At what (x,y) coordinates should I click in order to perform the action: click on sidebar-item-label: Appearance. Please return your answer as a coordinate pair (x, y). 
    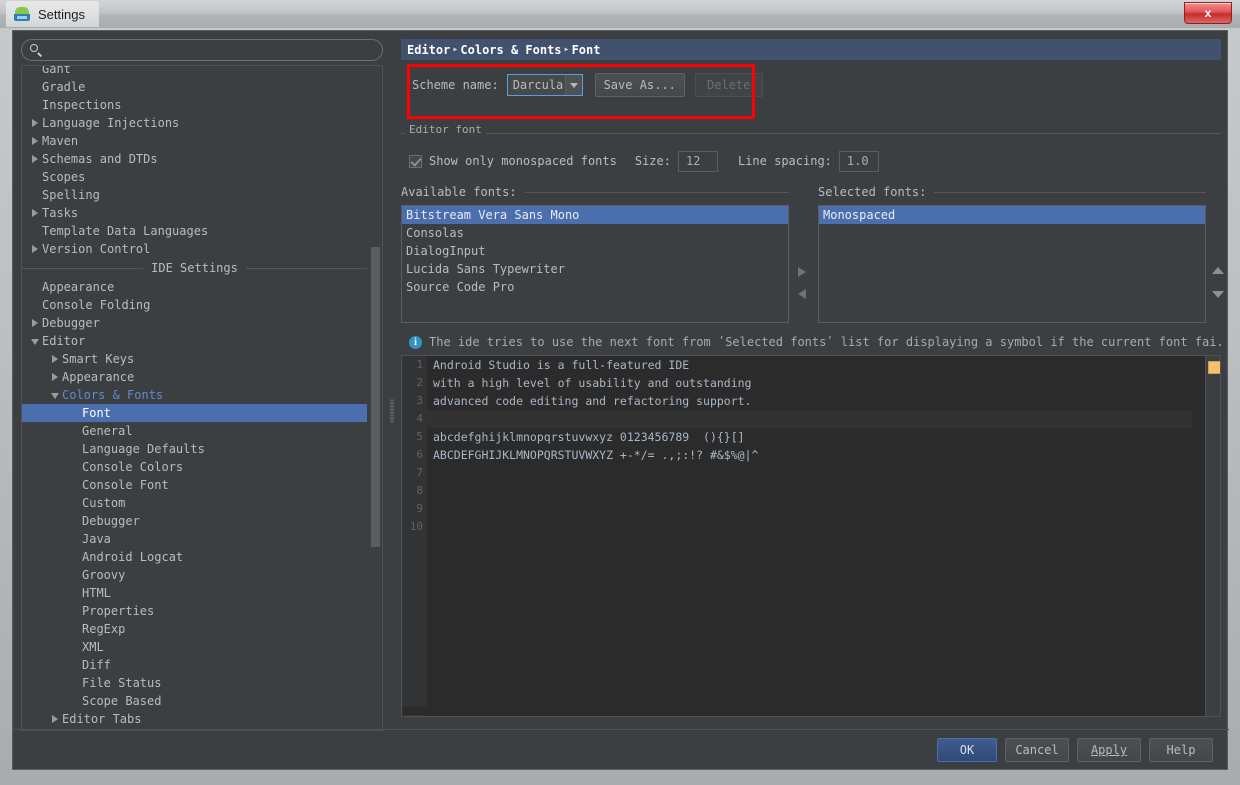
    Looking at the image, I should click on (98, 377).